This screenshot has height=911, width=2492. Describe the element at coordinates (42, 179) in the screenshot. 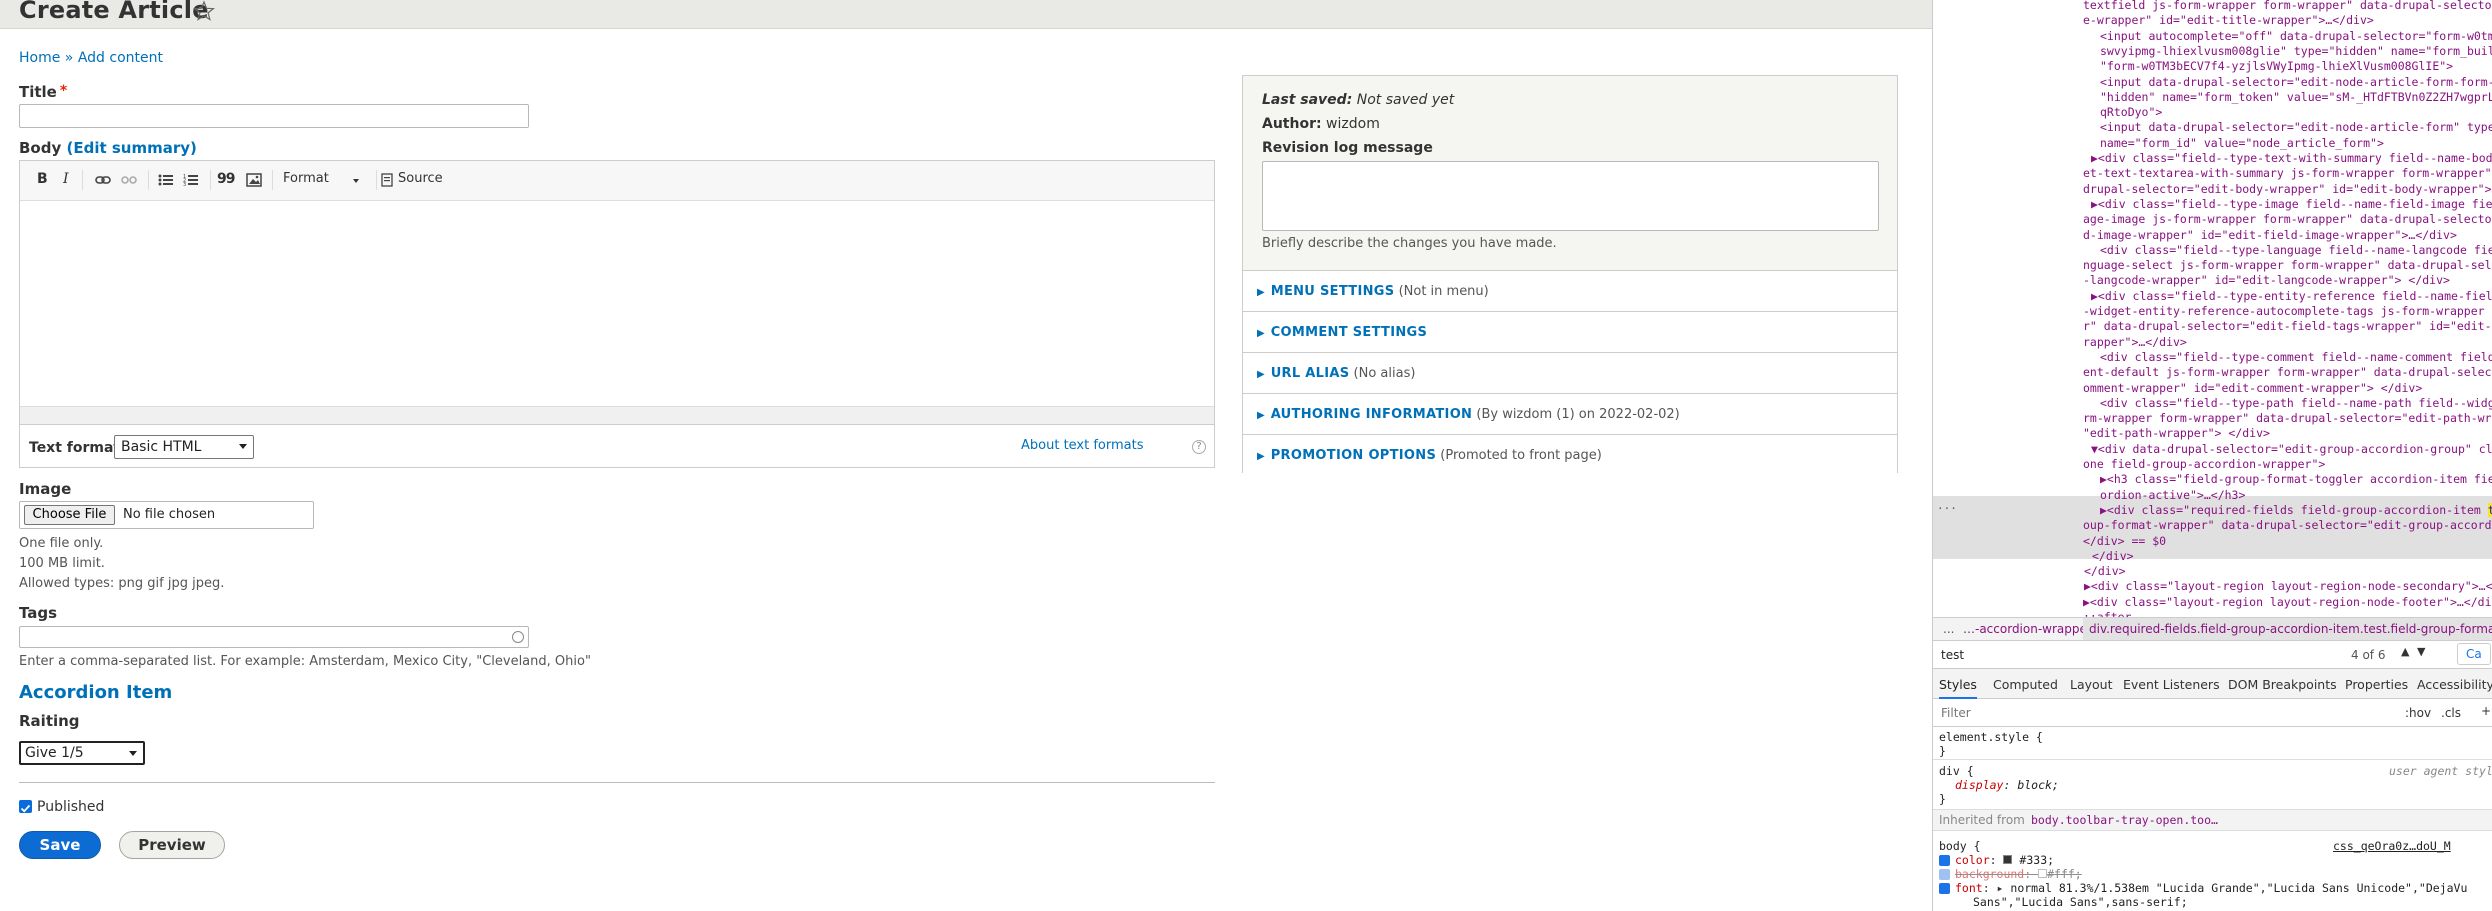

I see `bold-button: B` at that location.